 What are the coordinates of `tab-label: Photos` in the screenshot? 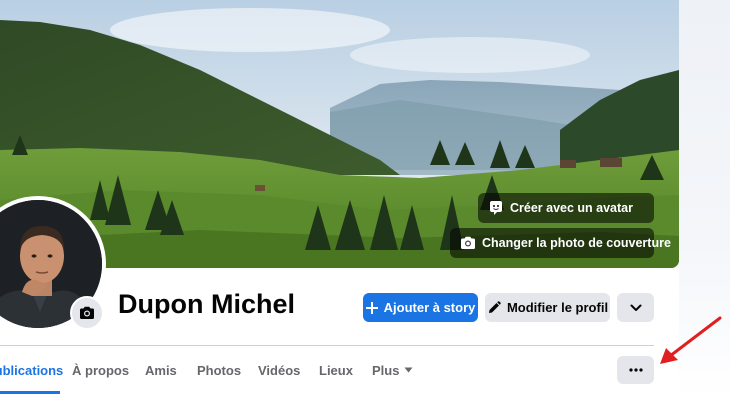 It's located at (219, 370).